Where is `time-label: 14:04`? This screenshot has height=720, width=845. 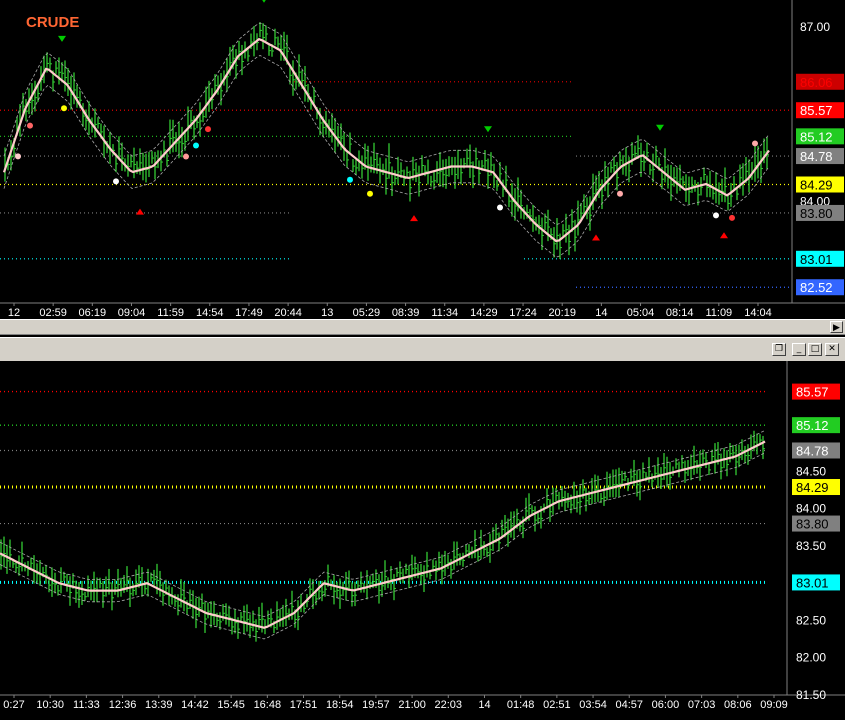 time-label: 14:04 is located at coordinates (758, 313).